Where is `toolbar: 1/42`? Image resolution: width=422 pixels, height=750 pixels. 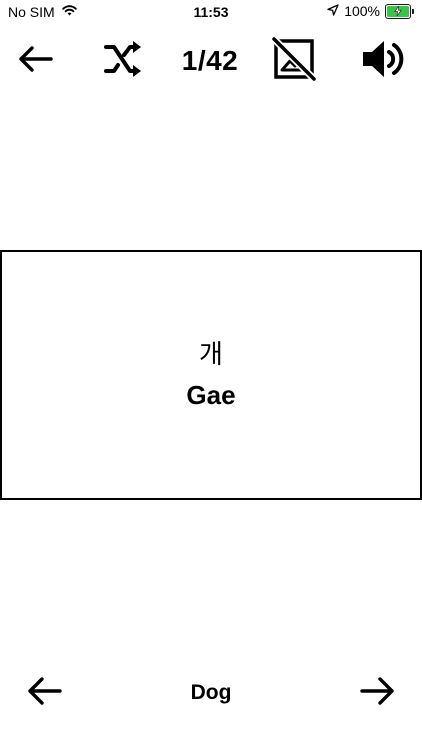
toolbar: 1/42 is located at coordinates (211, 61).